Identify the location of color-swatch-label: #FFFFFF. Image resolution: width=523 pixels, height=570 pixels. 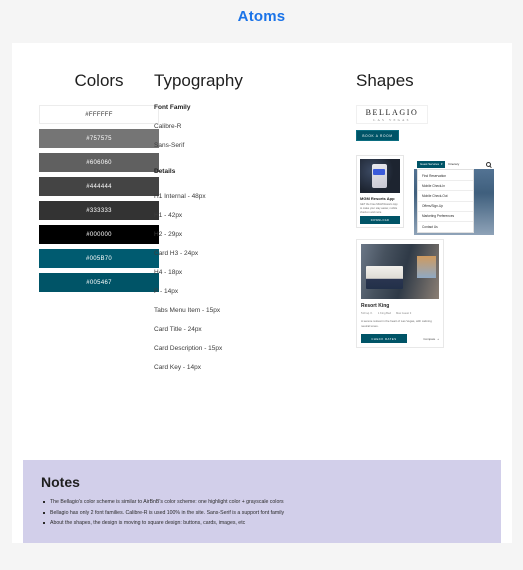
(99, 114).